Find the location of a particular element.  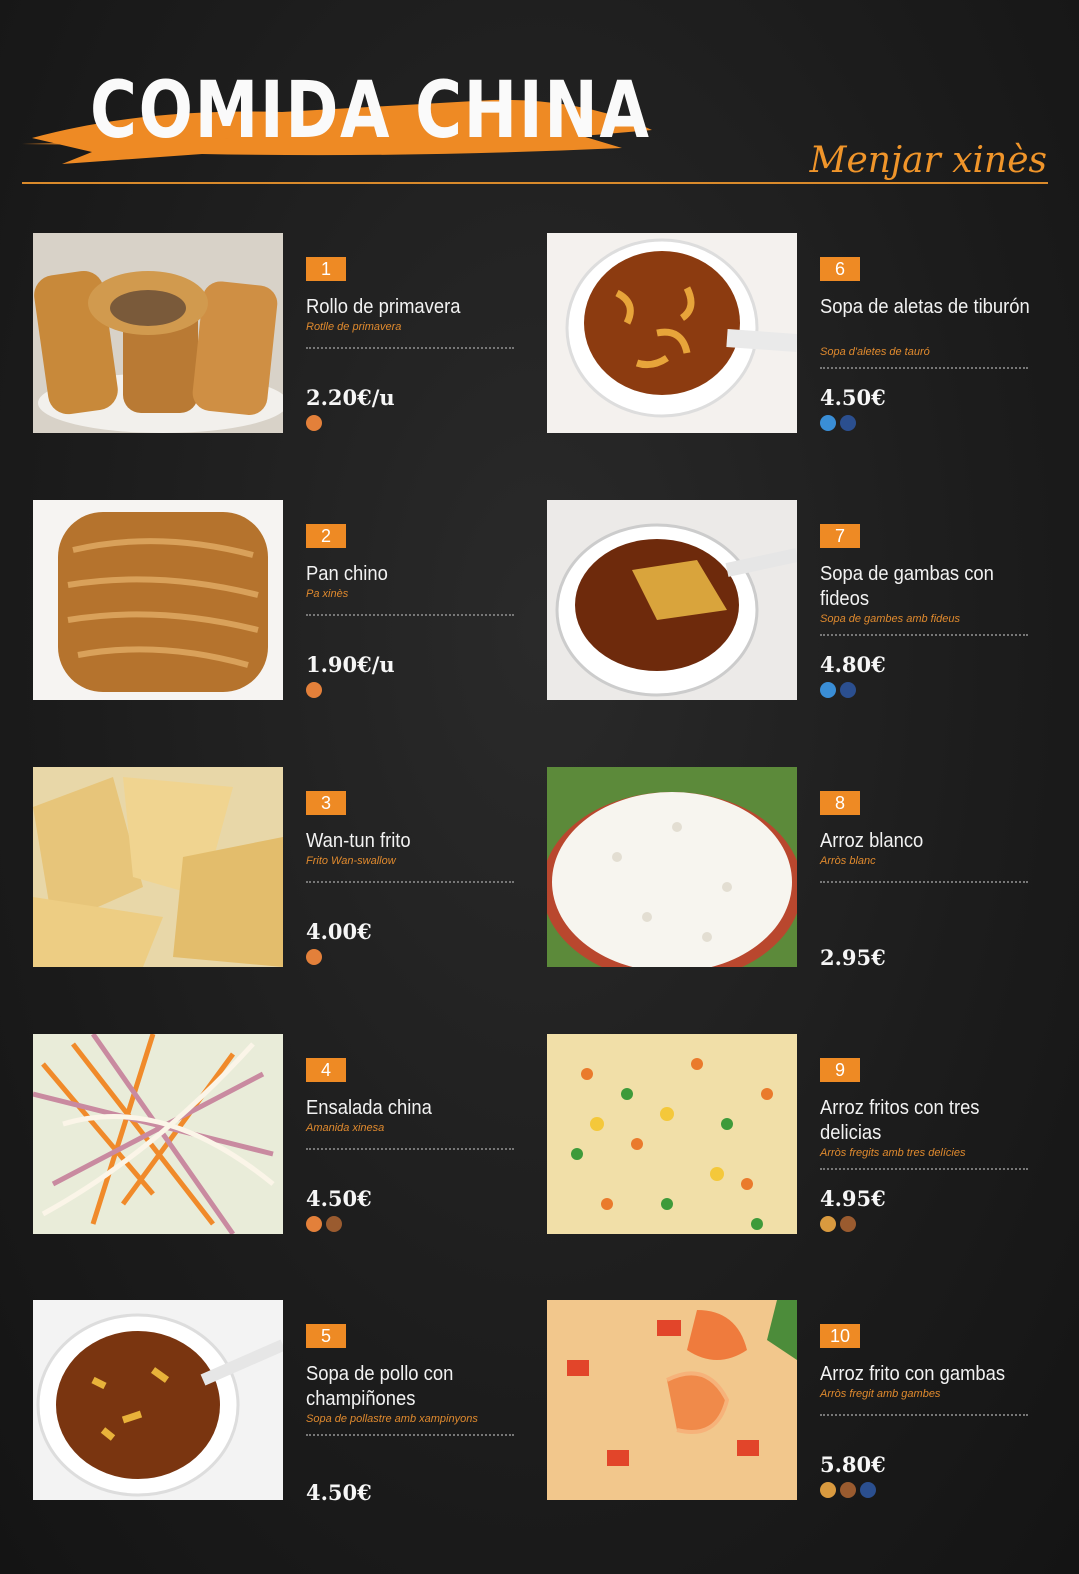

spring-roll-photo is located at coordinates (158, 333).